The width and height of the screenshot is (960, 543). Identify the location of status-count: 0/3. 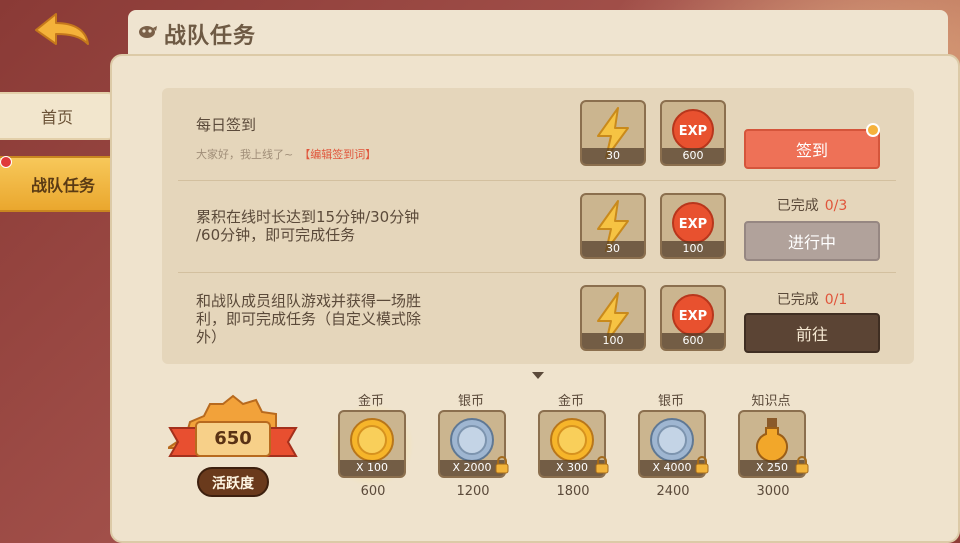
(836, 206).